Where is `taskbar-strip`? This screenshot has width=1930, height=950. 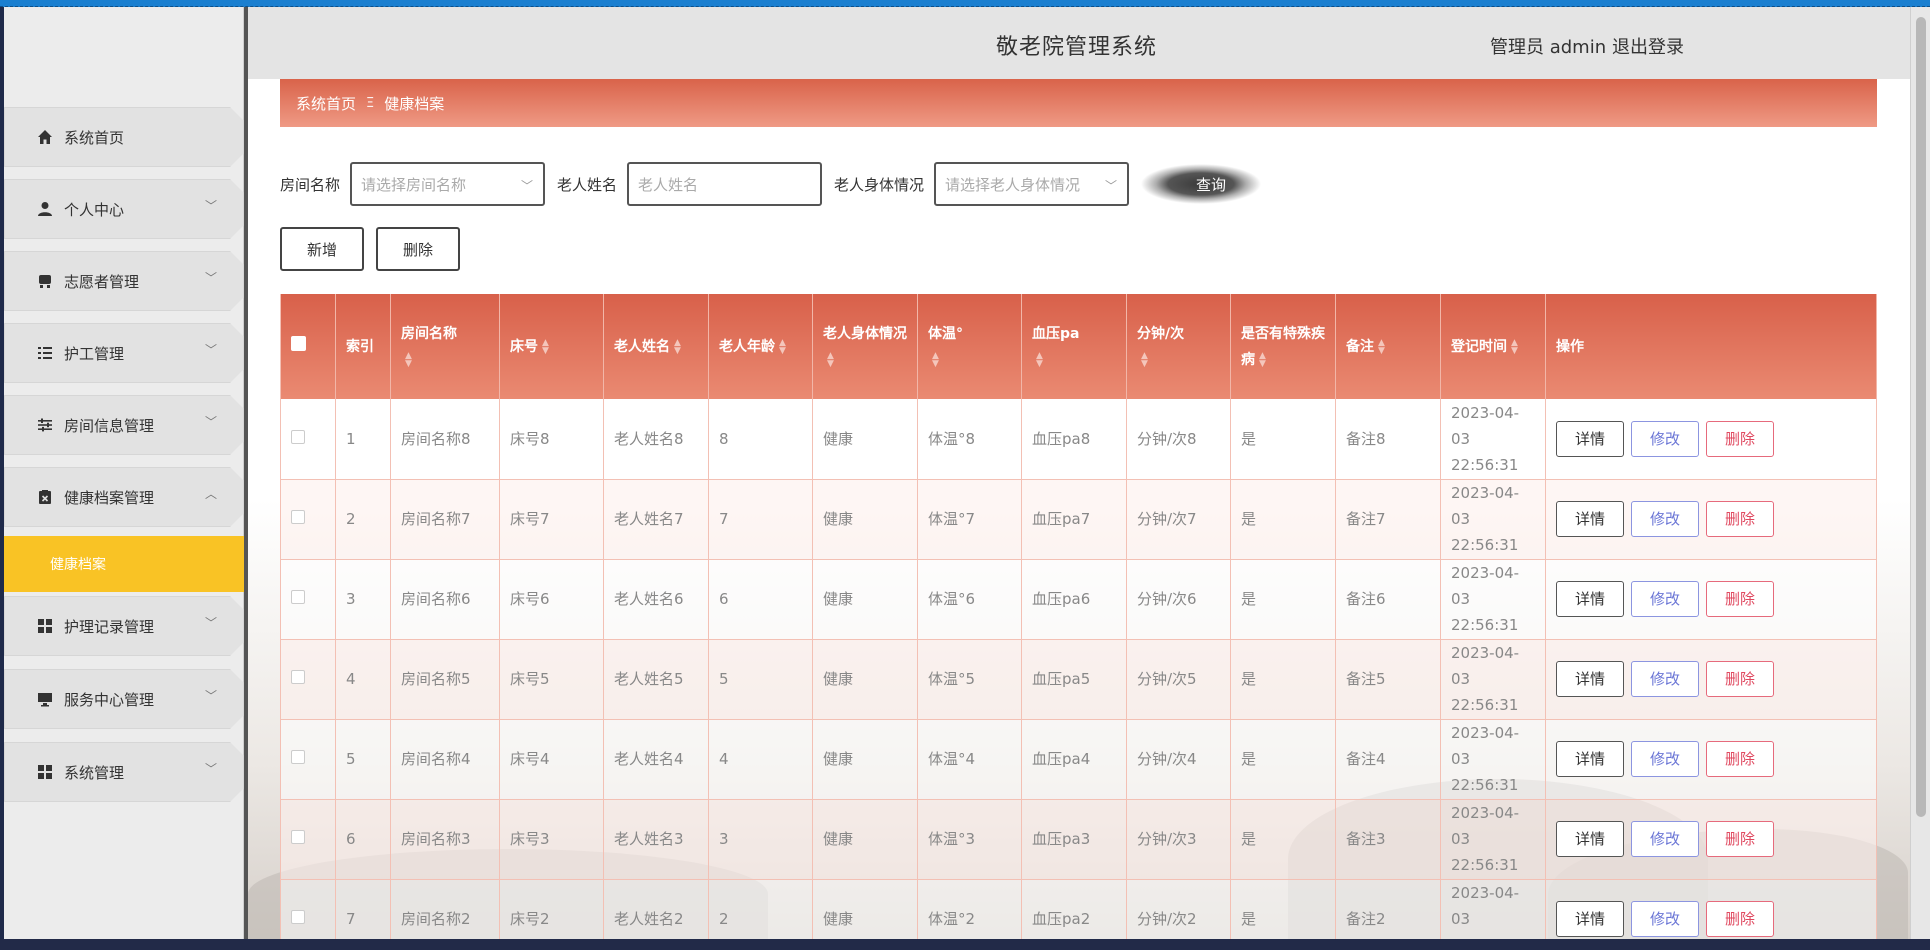
taskbar-strip is located at coordinates (965, 944).